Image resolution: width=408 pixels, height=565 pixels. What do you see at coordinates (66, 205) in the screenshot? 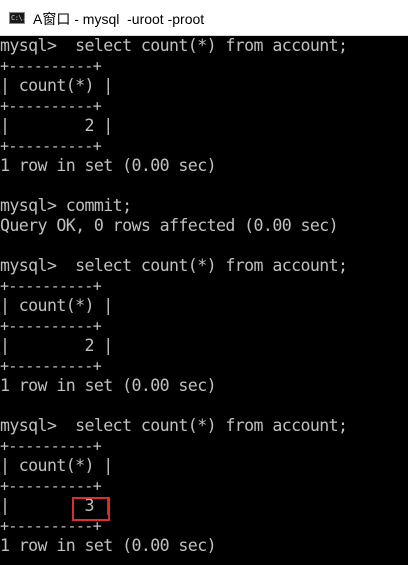
I see `prompt-commit: mysql> commit;` at bounding box center [66, 205].